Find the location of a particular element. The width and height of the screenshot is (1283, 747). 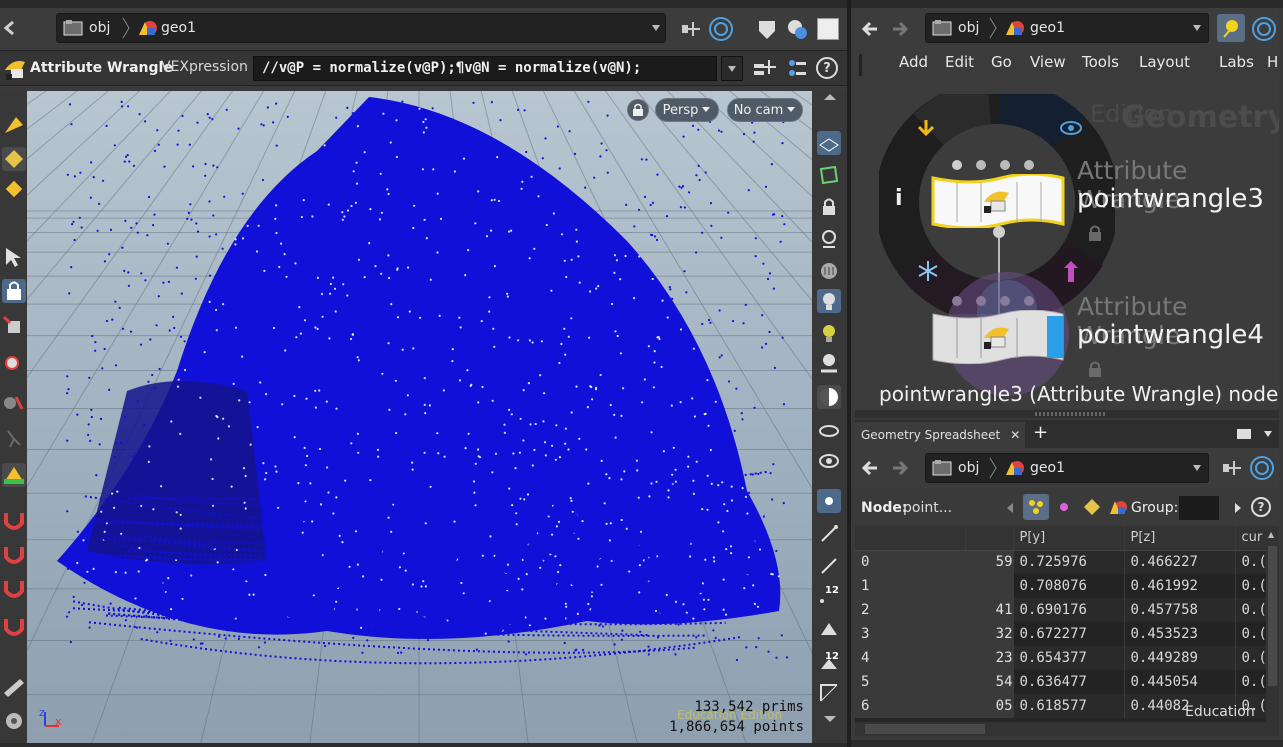

ruler-icon is located at coordinates (14, 687).